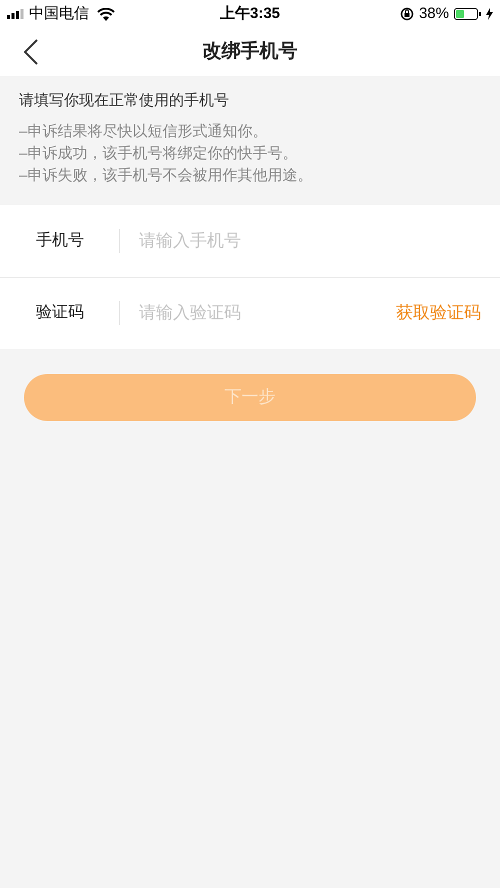 This screenshot has width=500, height=888. Describe the element at coordinates (267, 313) in the screenshot. I see `code-input-field: 请输入验证码` at that location.